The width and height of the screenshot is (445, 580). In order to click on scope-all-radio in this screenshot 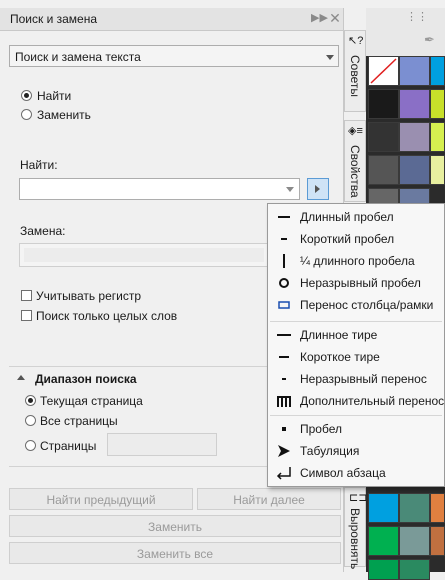, I will do `click(30, 420)`.